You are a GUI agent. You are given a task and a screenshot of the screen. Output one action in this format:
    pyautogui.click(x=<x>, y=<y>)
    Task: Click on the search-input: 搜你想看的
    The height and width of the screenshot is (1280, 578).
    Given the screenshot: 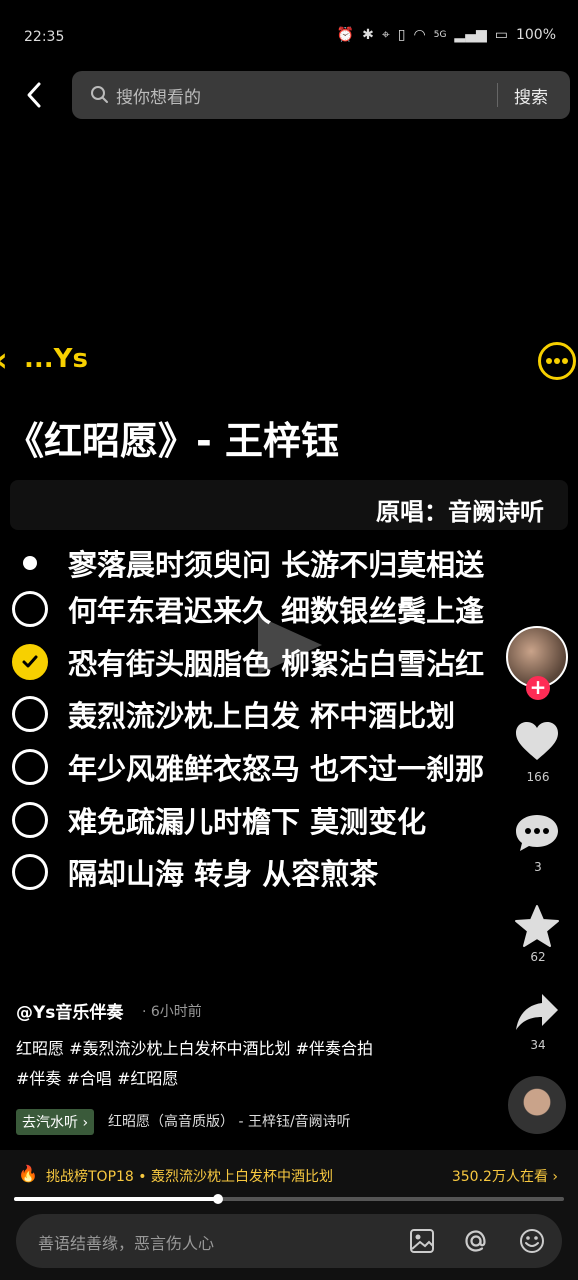 What is the action you would take?
    pyautogui.click(x=158, y=95)
    